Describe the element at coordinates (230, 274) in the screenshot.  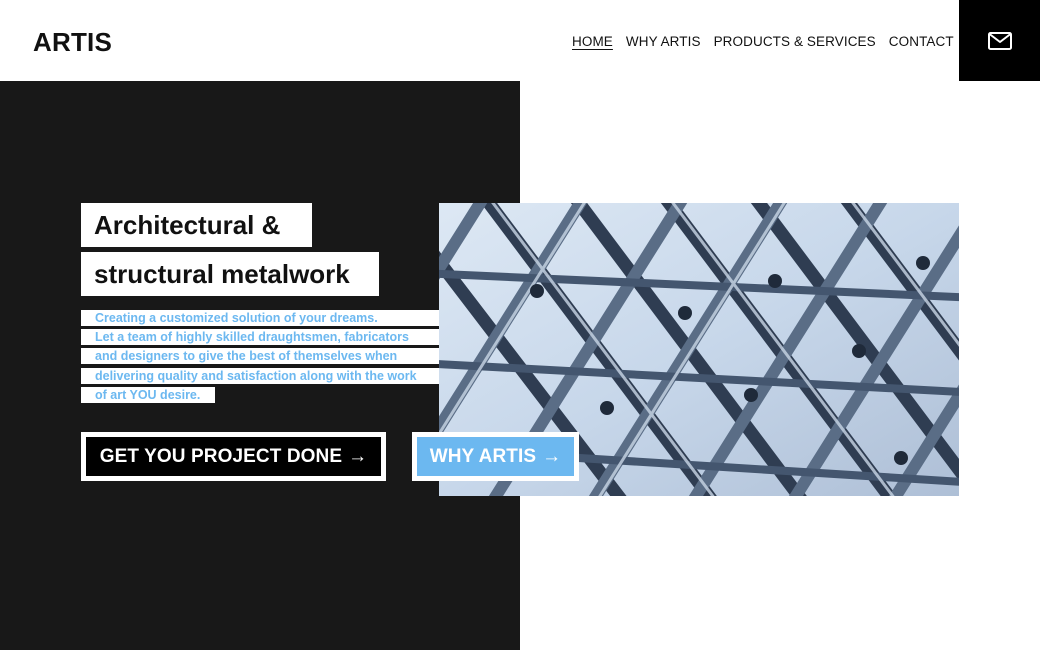
I see `headline-line-2: structural metalwork` at that location.